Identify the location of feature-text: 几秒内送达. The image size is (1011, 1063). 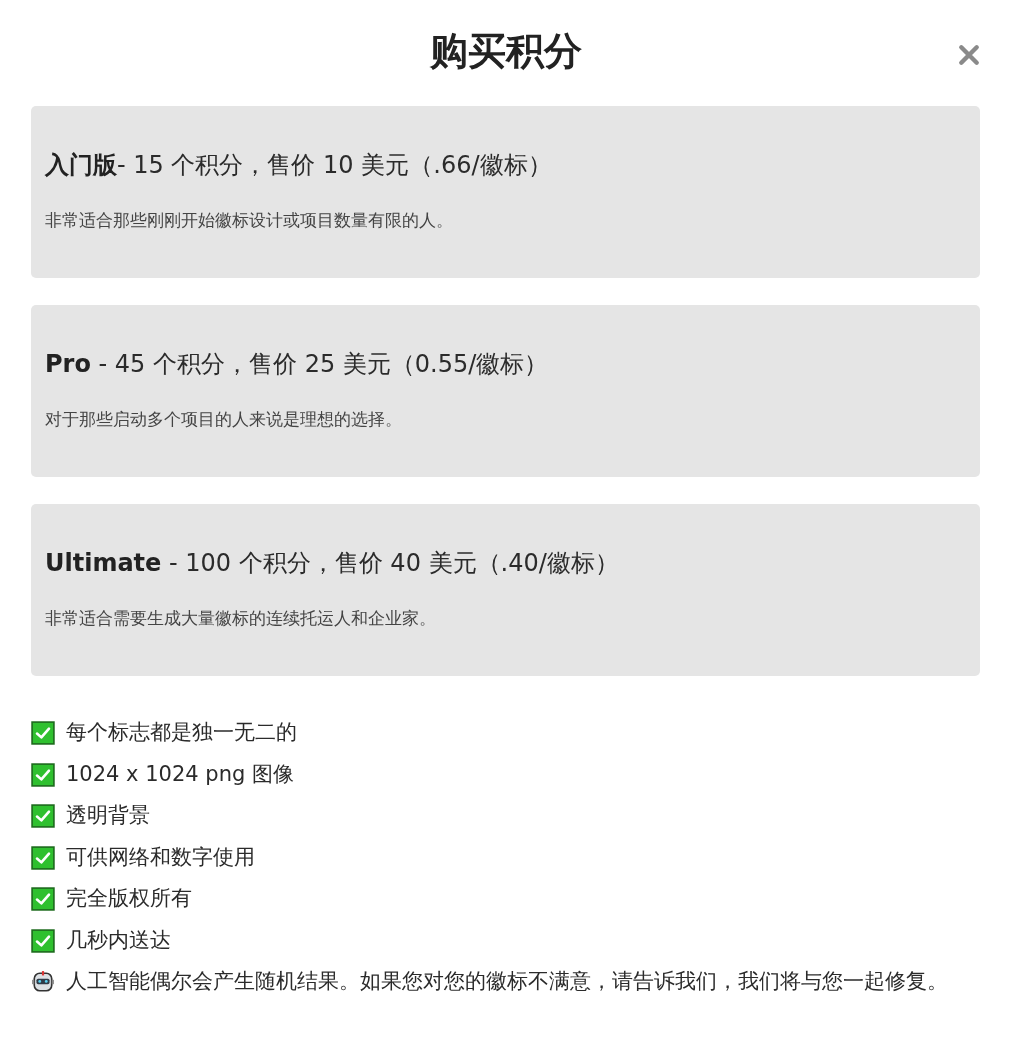
(119, 940).